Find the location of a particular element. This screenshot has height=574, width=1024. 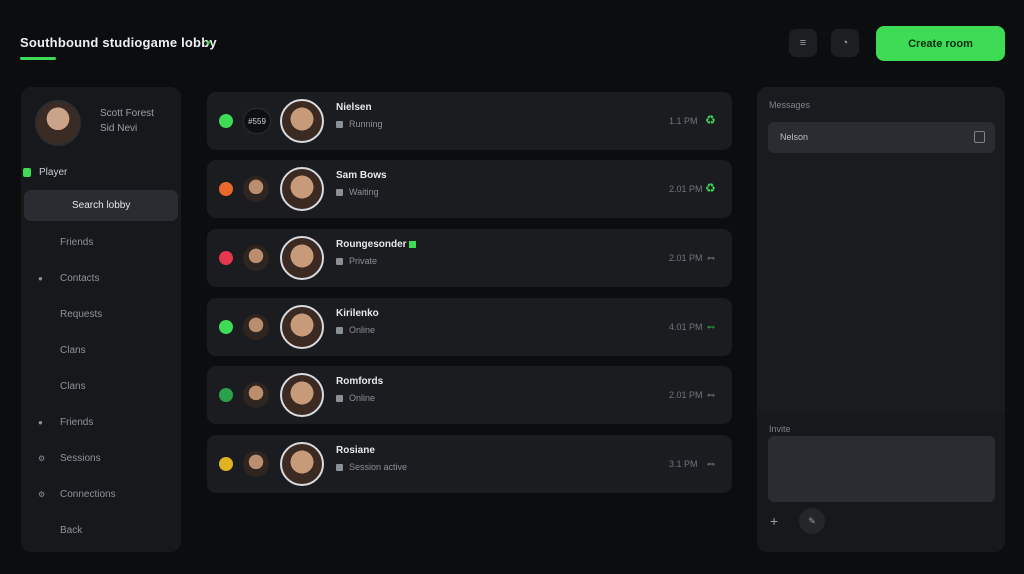

chevron-down-icon: ▾ is located at coordinates (208, 43).